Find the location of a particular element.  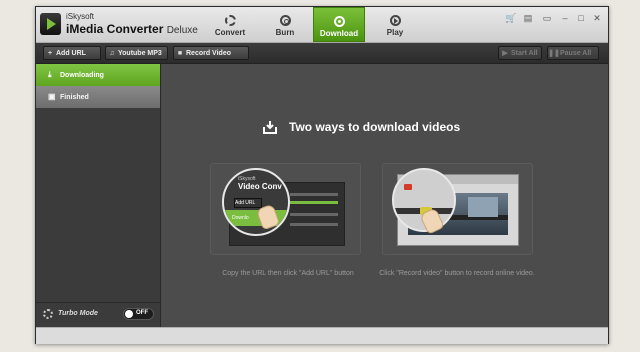

download-tray-icon is located at coordinates (270, 127).